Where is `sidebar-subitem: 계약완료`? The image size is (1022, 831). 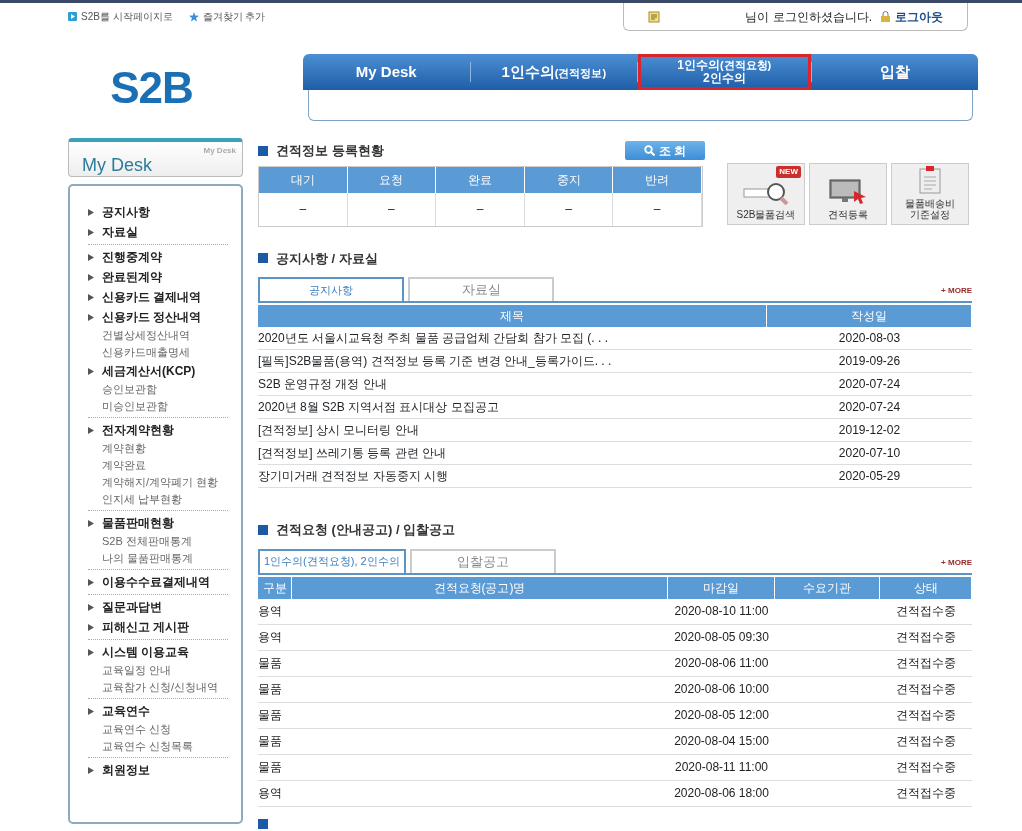
sidebar-subitem: 계약완료 is located at coordinates (158, 465).